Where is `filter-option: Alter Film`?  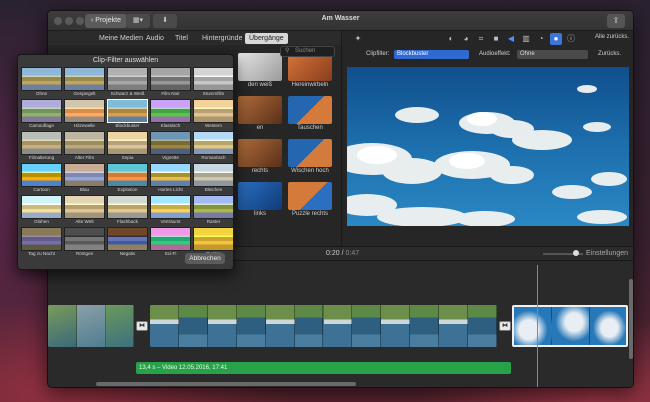 filter-option: Alter Film is located at coordinates (84, 146).